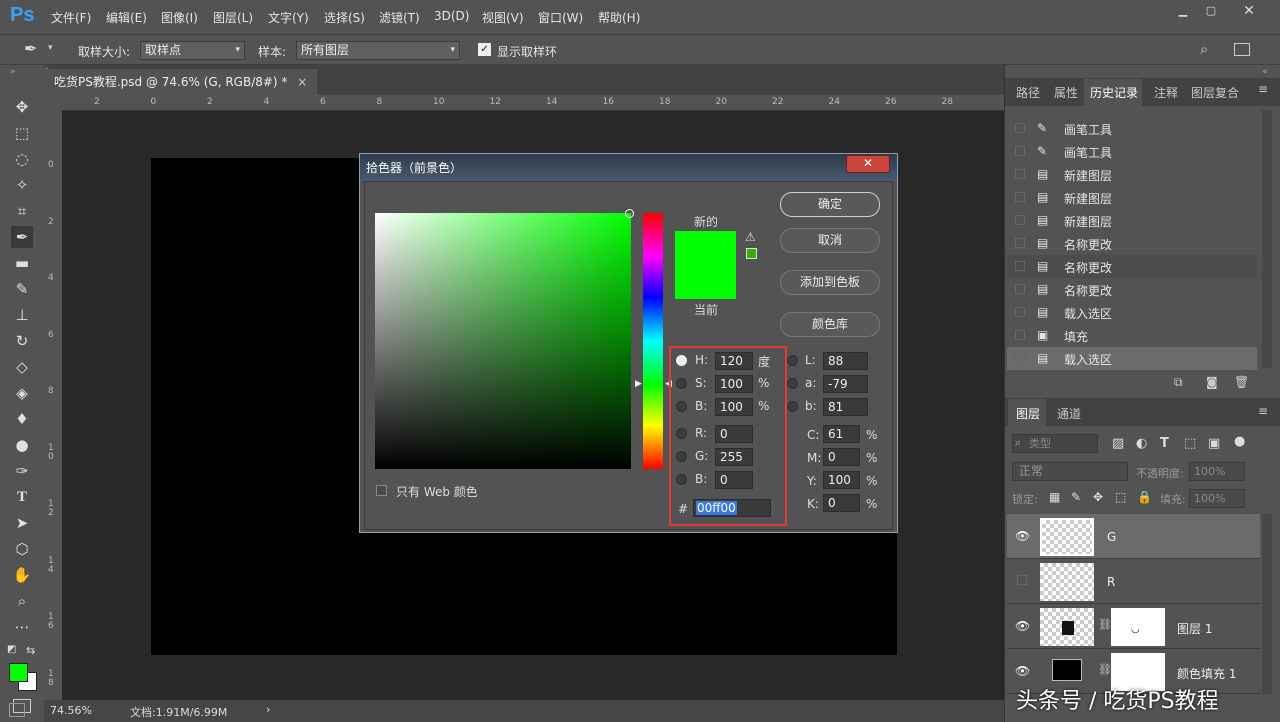 The image size is (1280, 722). I want to click on crop-tool-icon: ⌗, so click(22, 211).